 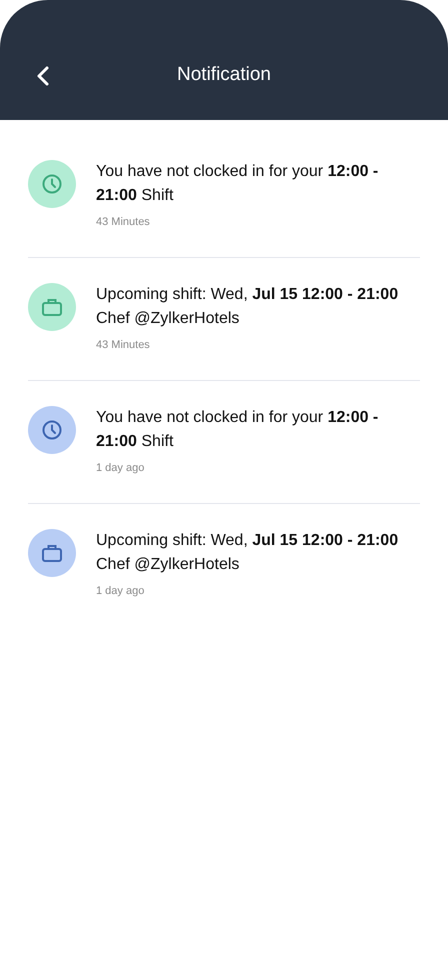 What do you see at coordinates (224, 75) in the screenshot?
I see `page-title: Notification` at bounding box center [224, 75].